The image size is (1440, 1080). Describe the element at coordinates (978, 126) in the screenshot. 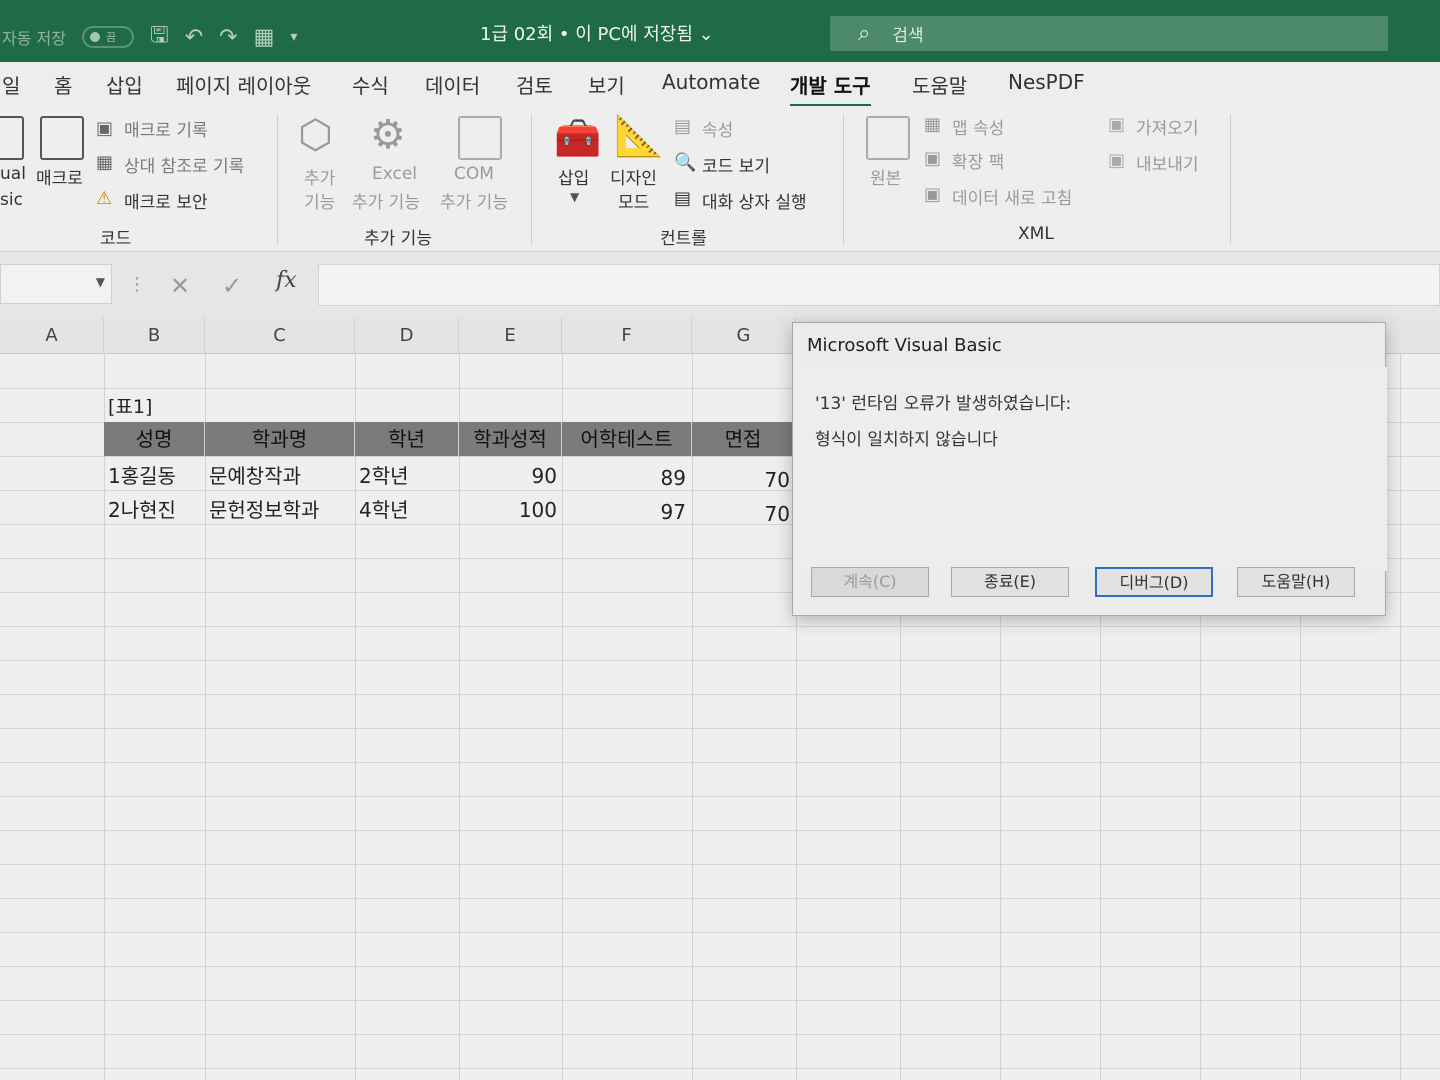

I see `map-properties-button: 맵 속성` at that location.